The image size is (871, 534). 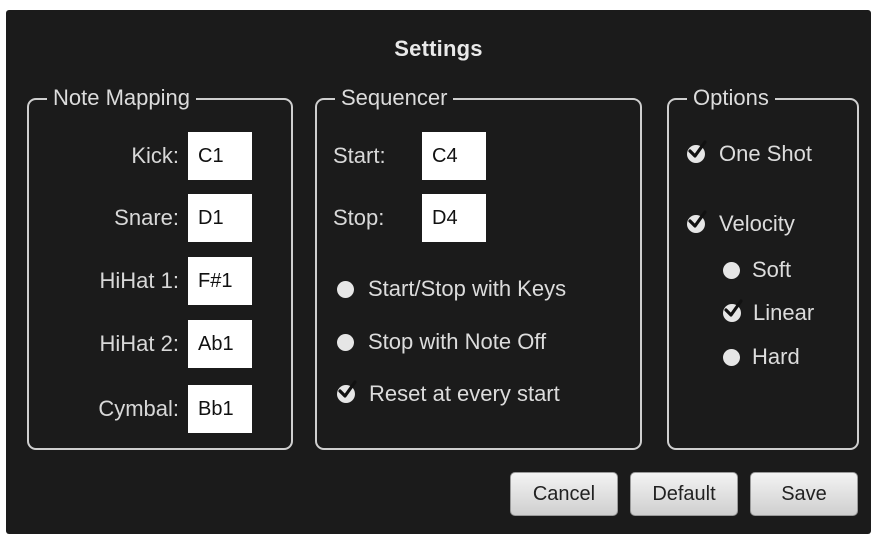 I want to click on hihat2-label: HiHat 2:, so click(x=139, y=343).